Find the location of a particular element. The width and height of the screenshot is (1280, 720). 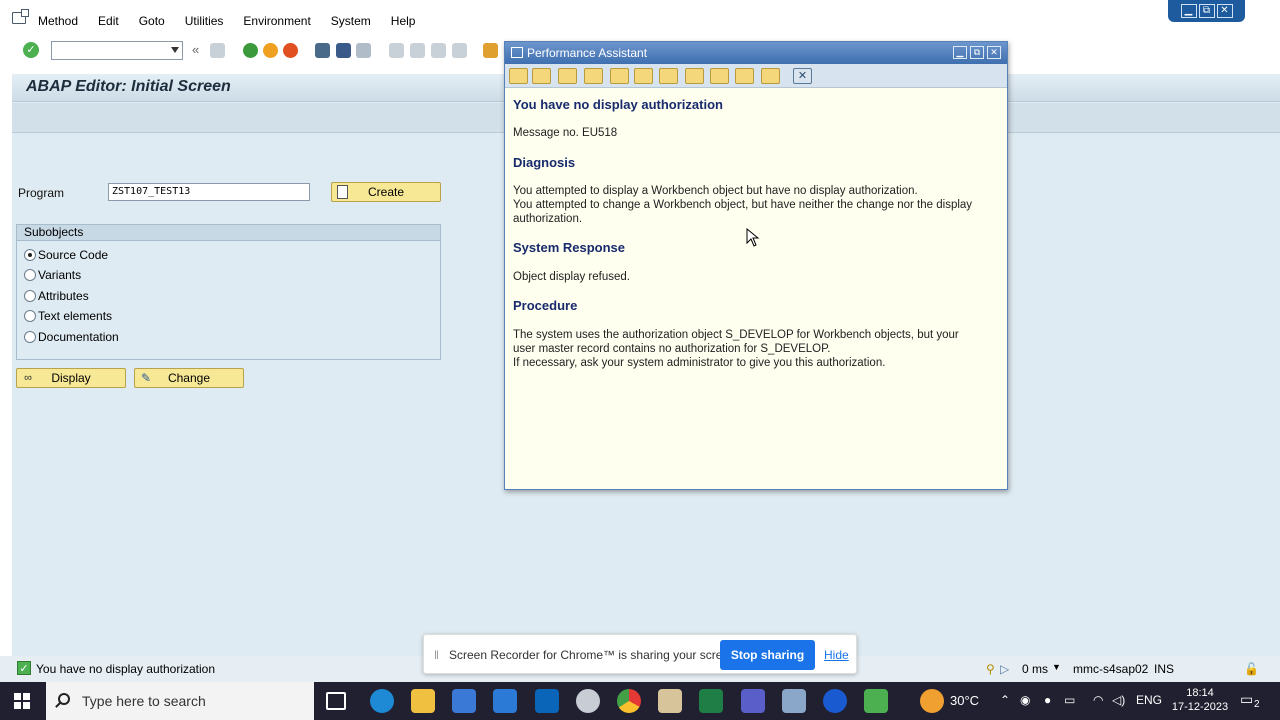

page-title: ABAP Editor: Initial Screen is located at coordinates (128, 86).